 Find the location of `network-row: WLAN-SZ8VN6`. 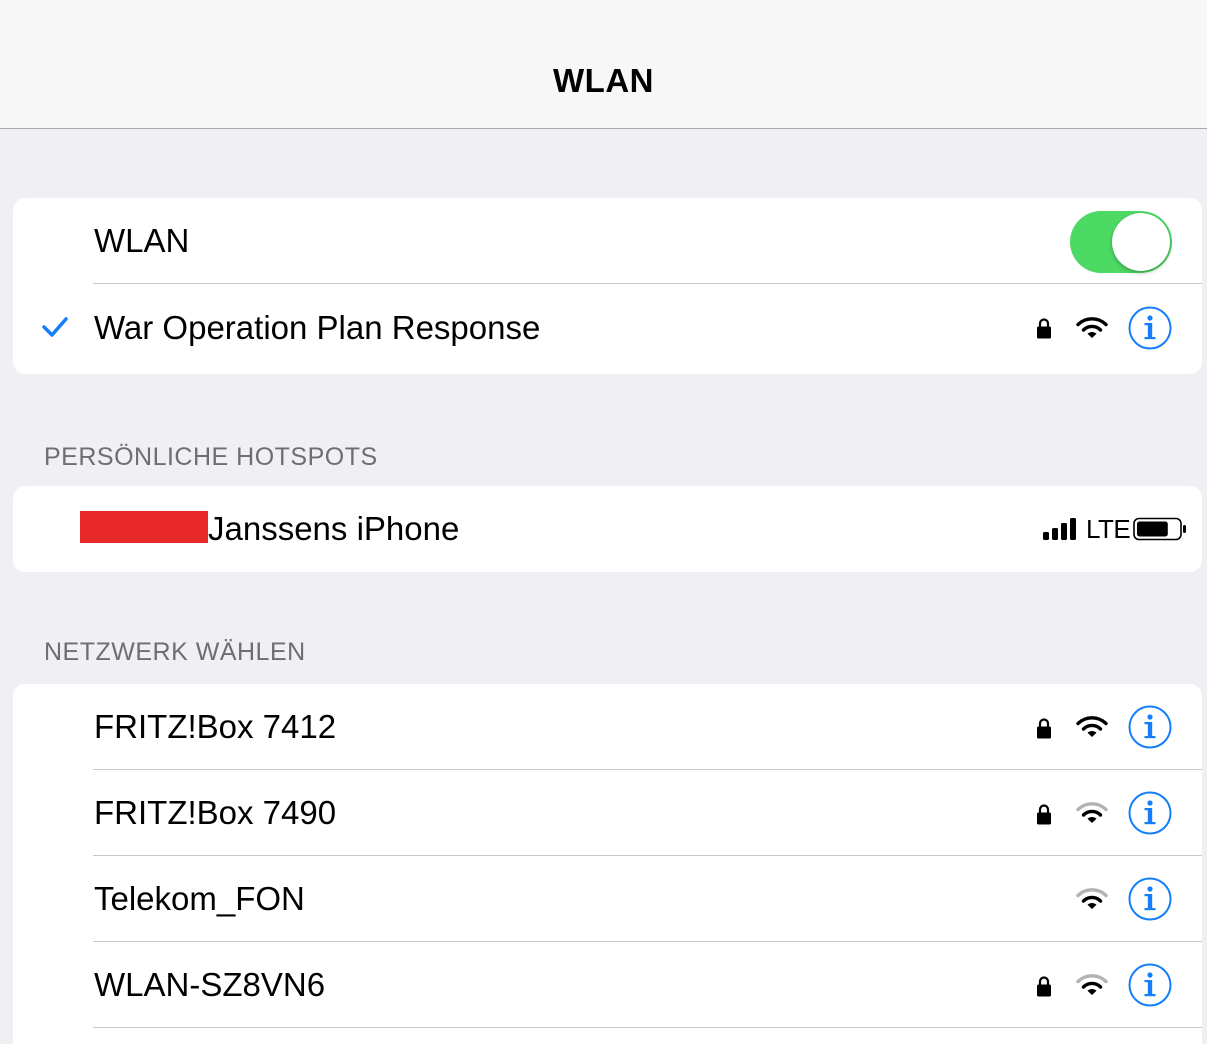

network-row: WLAN-SZ8VN6 is located at coordinates (607, 985).